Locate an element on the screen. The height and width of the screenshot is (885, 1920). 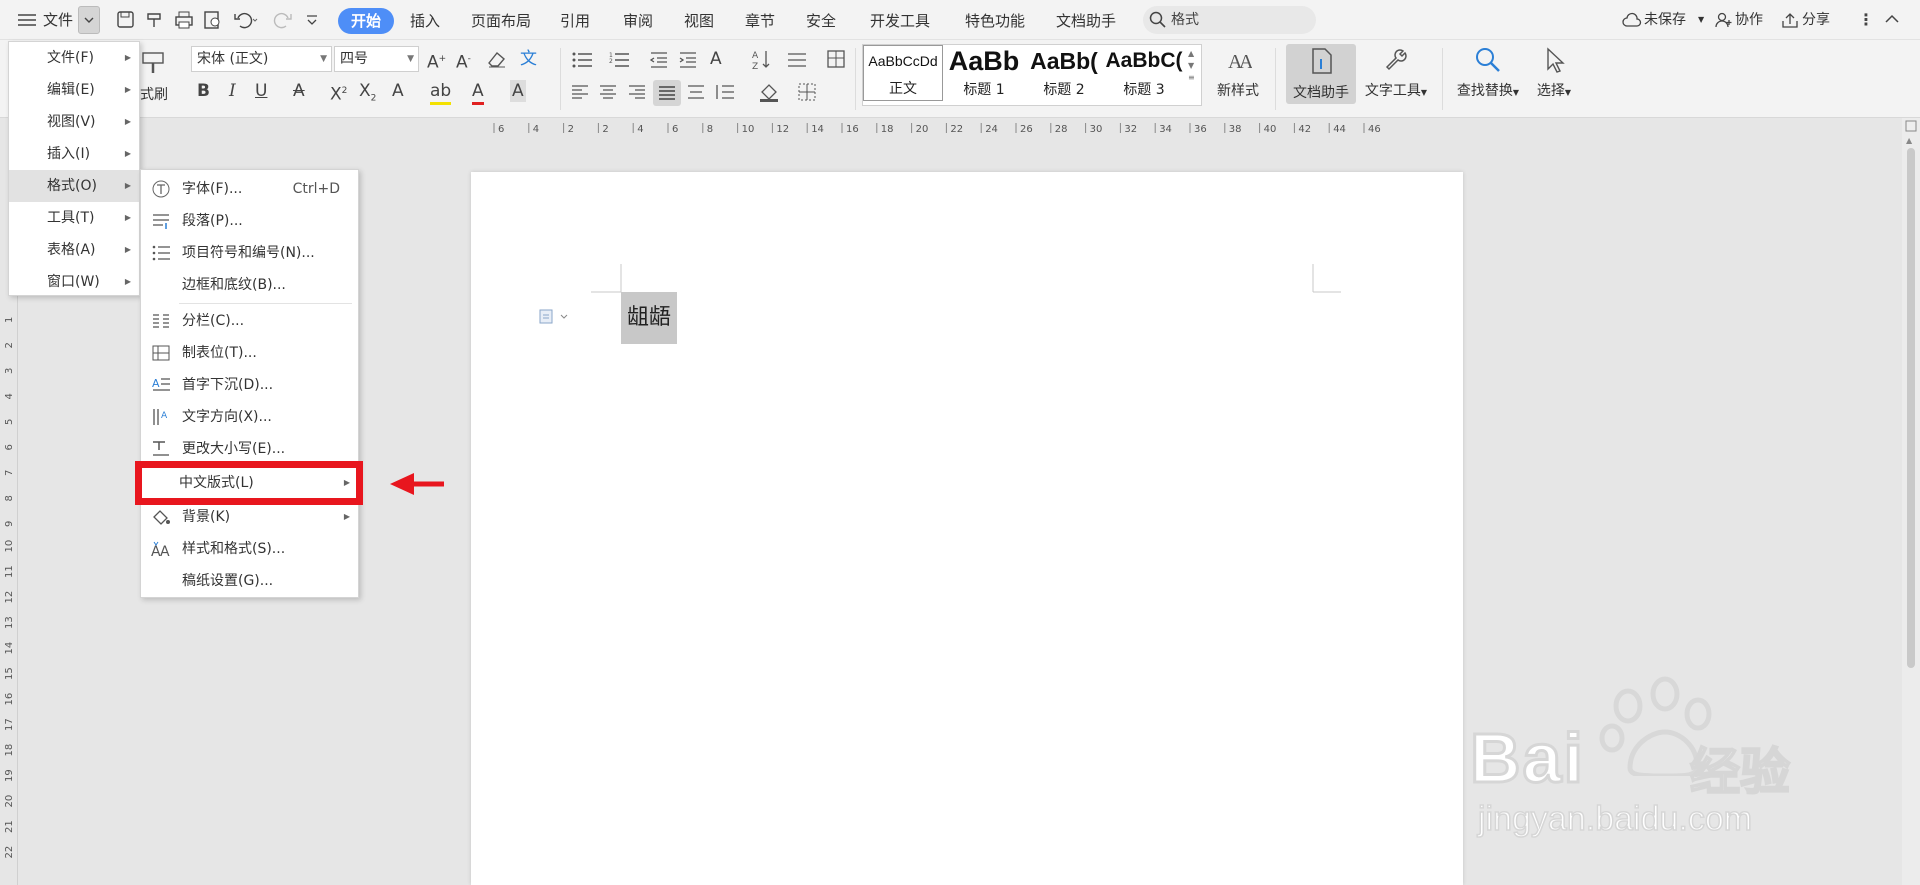
font-size-select: 四号 ▼ is located at coordinates (376, 59).